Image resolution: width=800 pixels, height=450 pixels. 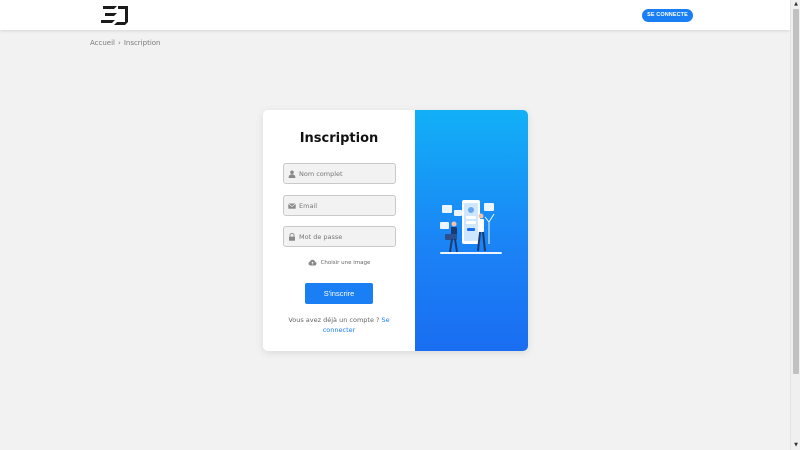 I want to click on password-field: Mot de passe, so click(x=339, y=236).